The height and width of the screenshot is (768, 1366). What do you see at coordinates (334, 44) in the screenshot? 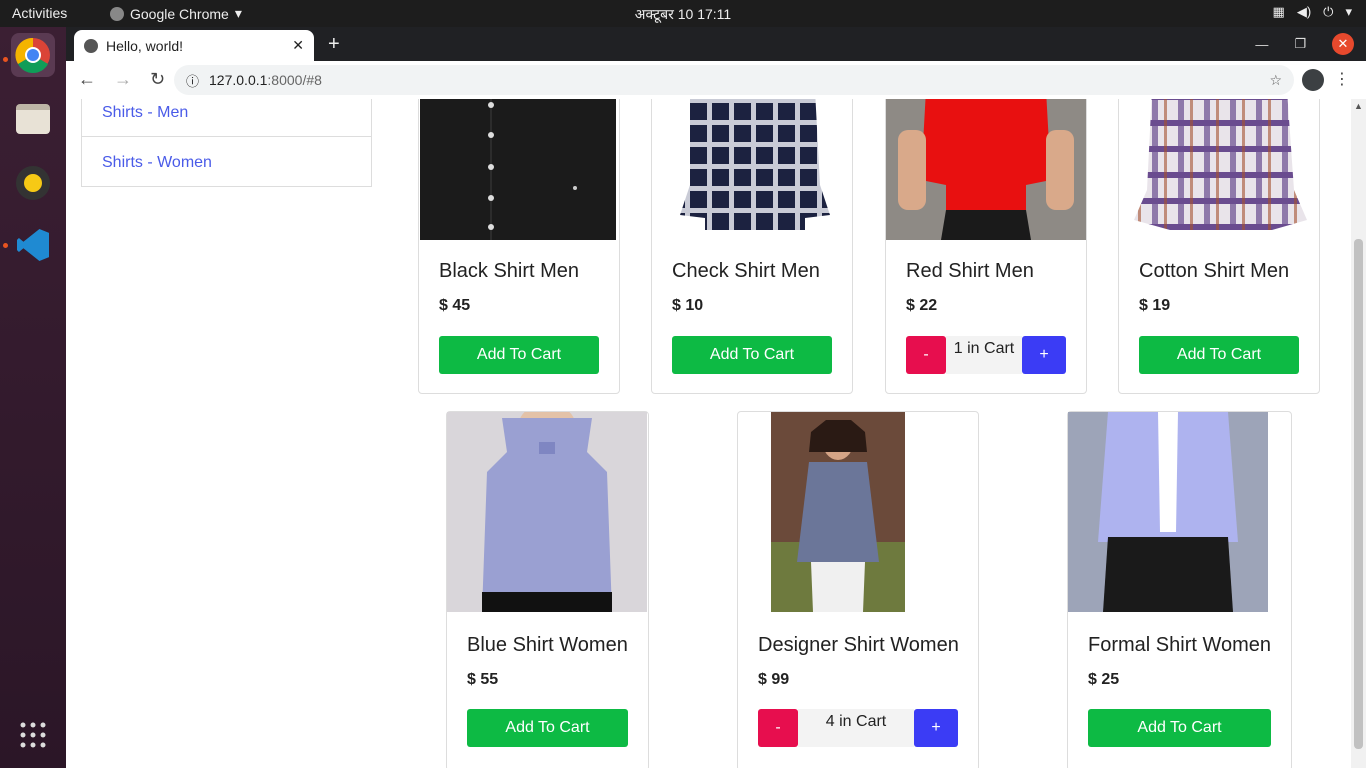
I see `new-tab-button: +` at bounding box center [334, 44].